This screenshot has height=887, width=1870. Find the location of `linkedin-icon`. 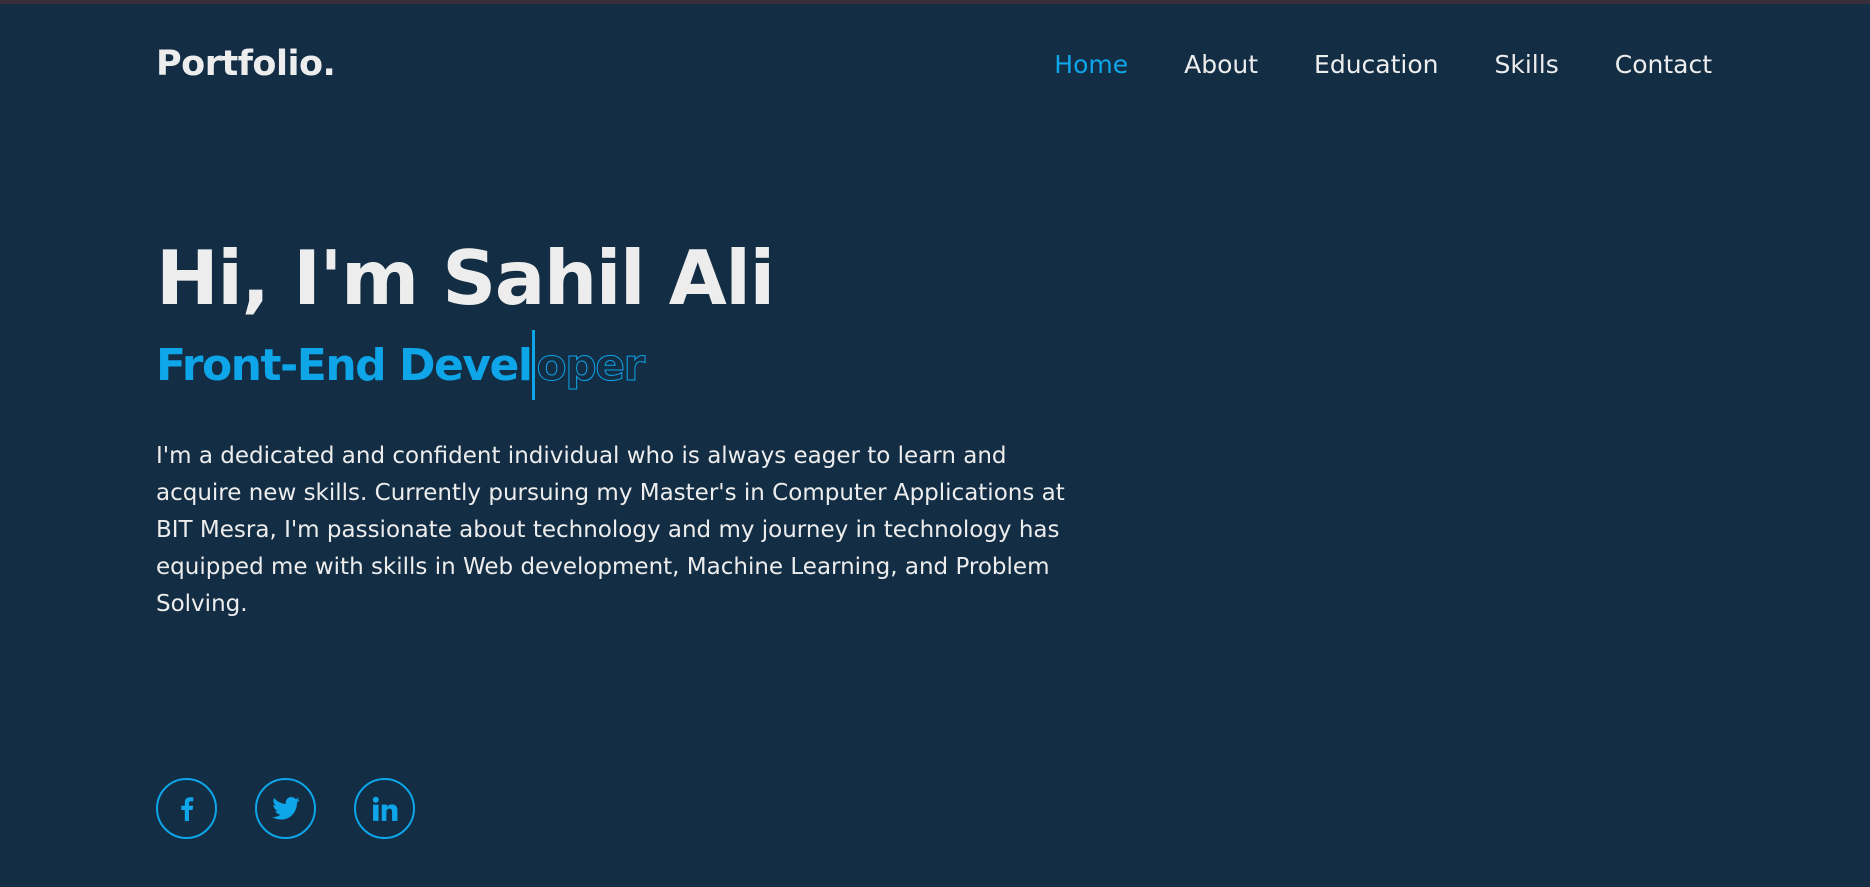

linkedin-icon is located at coordinates (385, 809).